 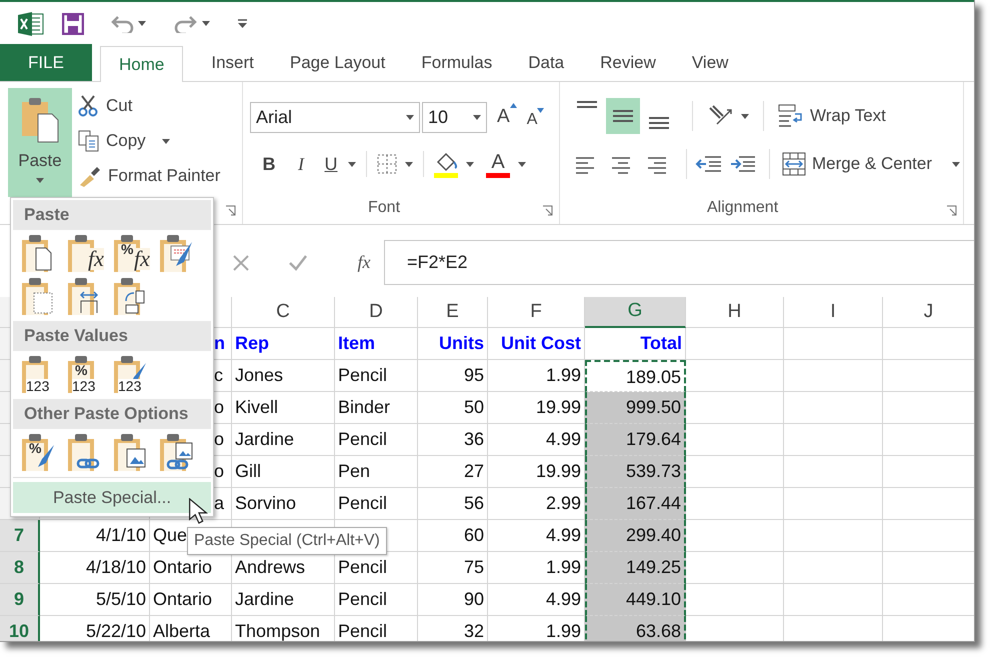 I want to click on column-heading-cell: Unit Cost, so click(x=536, y=344).